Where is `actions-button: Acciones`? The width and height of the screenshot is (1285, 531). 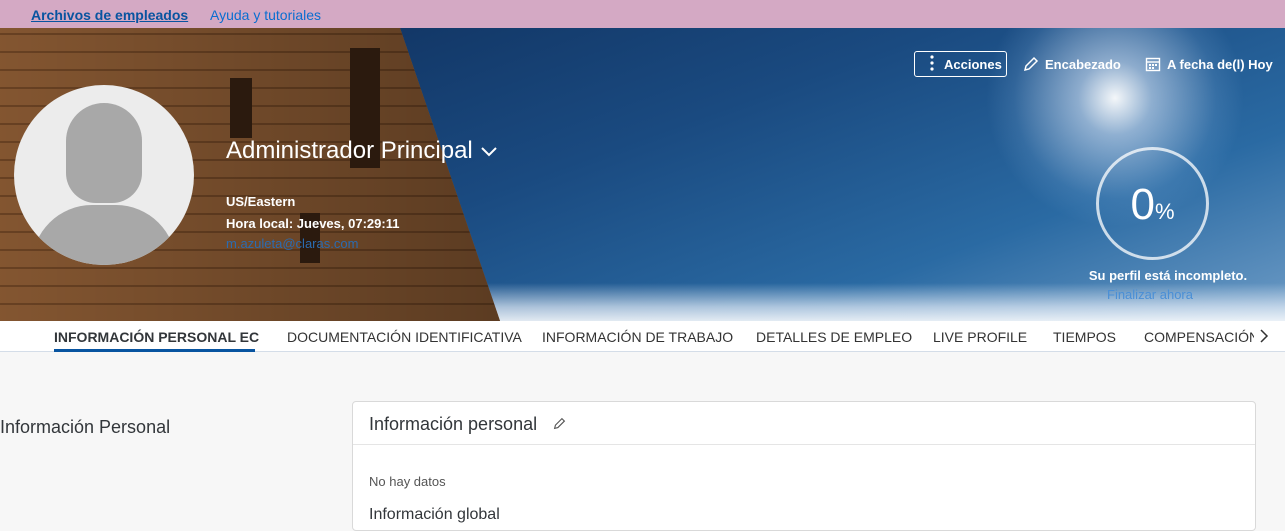
actions-button: Acciones is located at coordinates (960, 64).